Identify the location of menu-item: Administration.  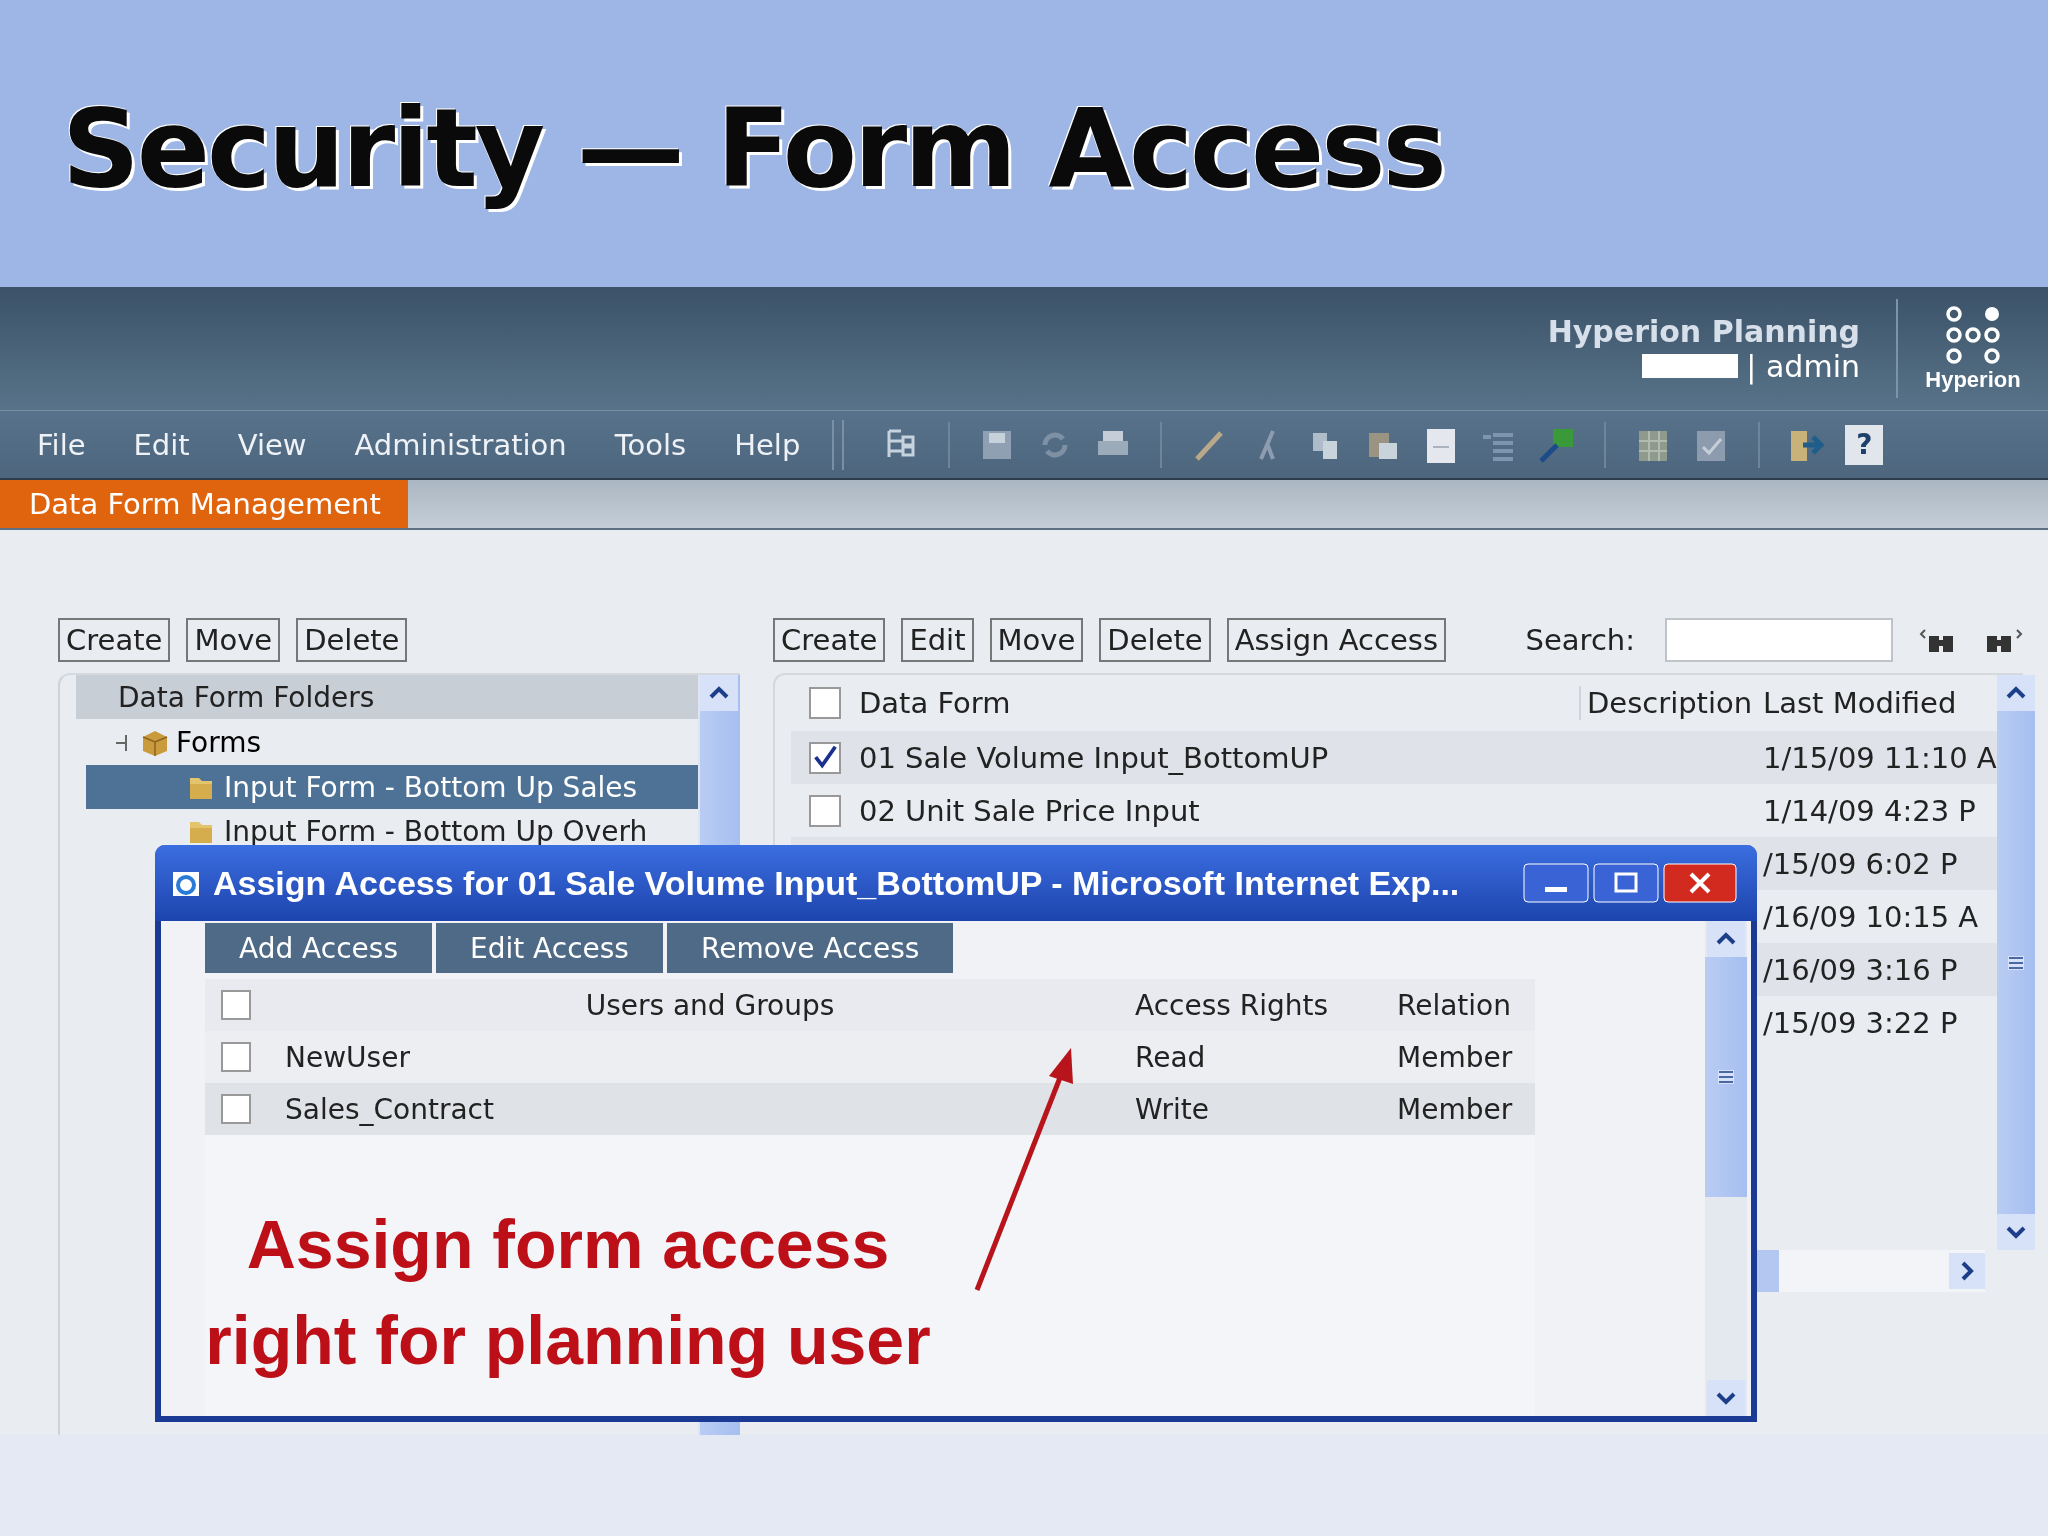
(460, 444).